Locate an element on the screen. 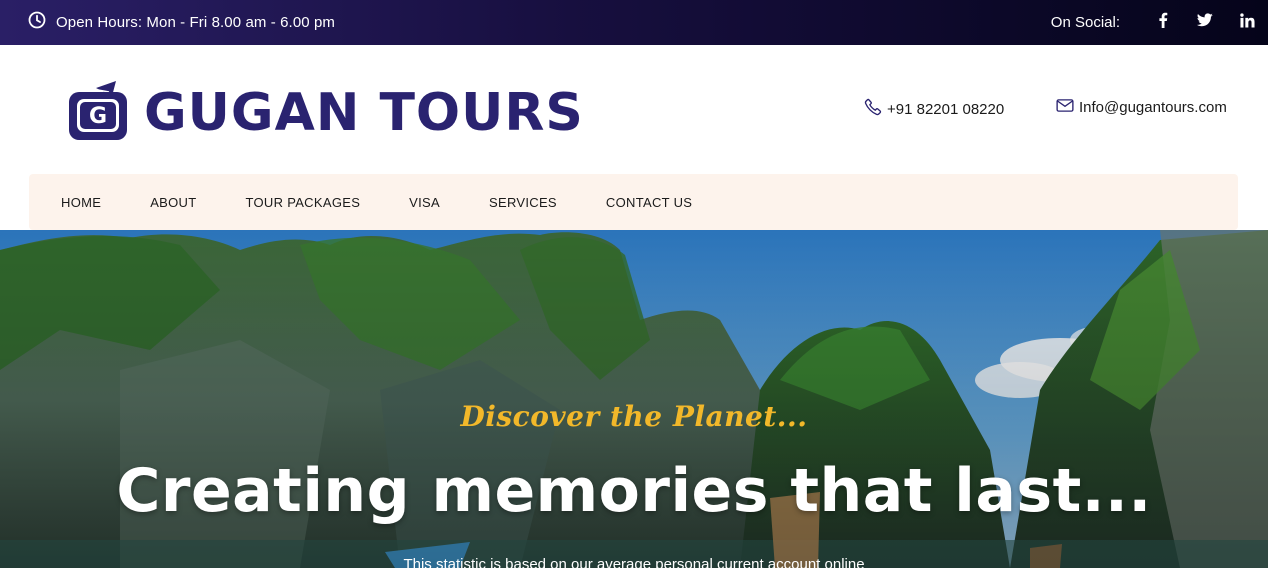  site-logo: G GUGAN TOURS is located at coordinates (325, 112).